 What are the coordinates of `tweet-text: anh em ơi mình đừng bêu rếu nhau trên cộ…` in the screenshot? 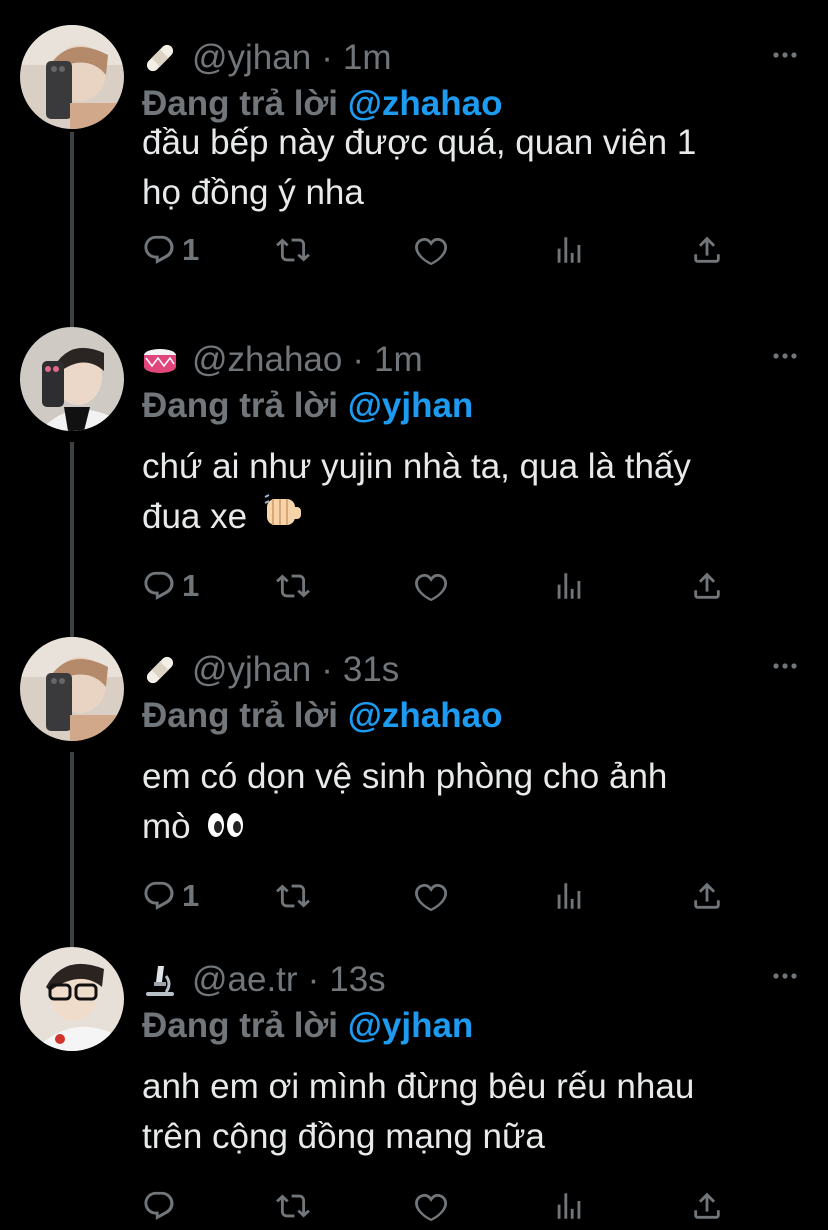 It's located at (418, 1112).